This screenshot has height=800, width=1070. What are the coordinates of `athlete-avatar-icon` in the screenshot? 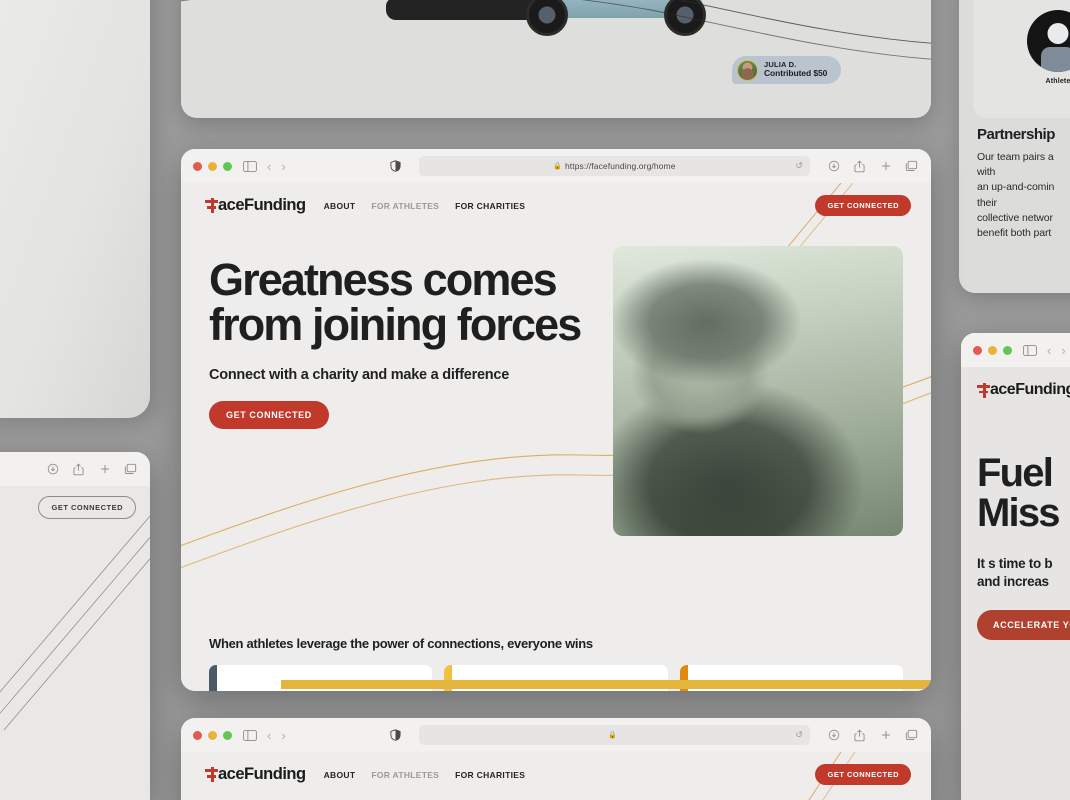 It's located at (1048, 40).